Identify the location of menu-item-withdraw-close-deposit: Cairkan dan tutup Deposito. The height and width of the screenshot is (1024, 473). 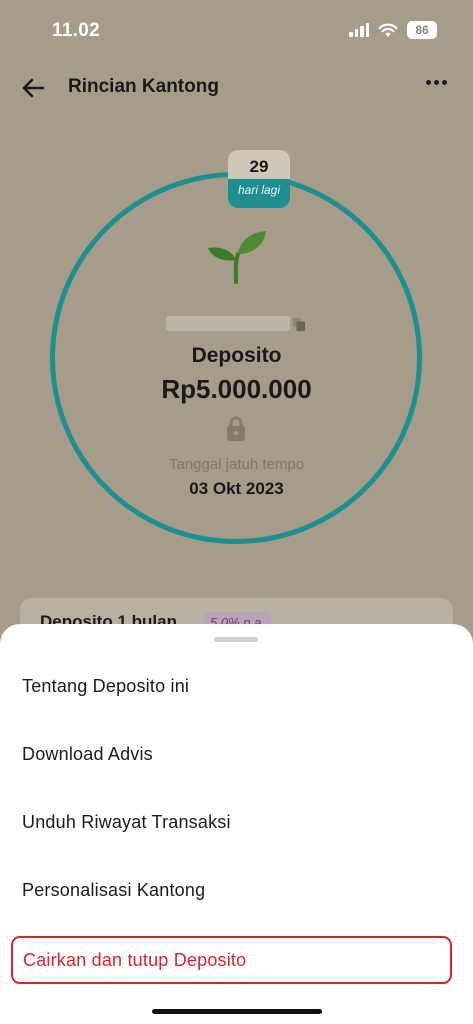
(231, 960).